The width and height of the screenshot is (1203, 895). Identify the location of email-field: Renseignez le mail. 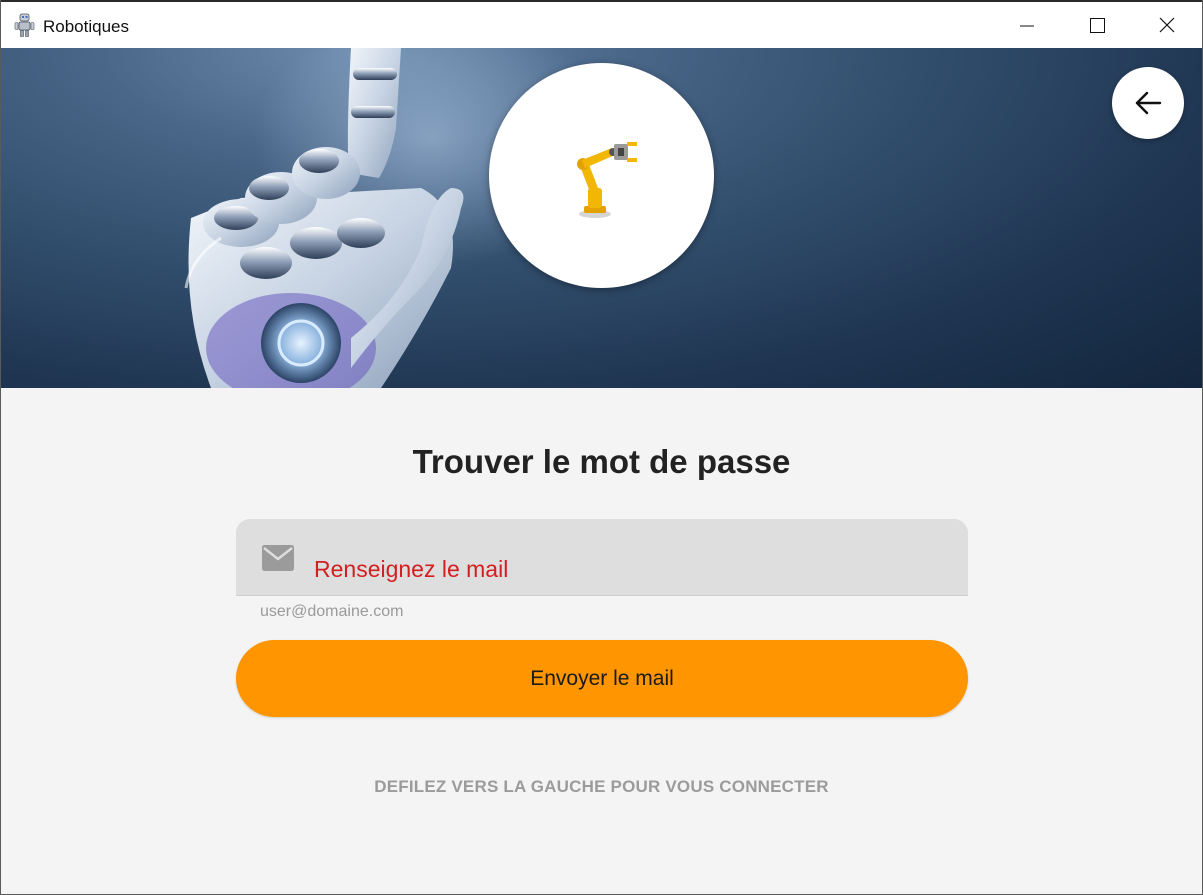
(602, 557).